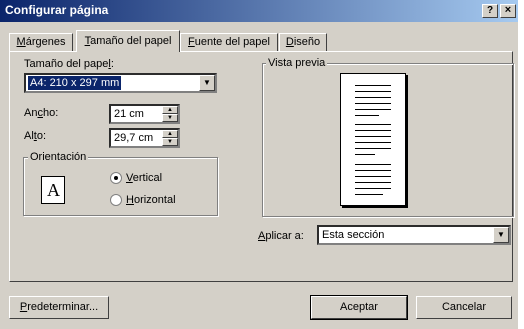 The image size is (524, 329). Describe the element at coordinates (53, 190) in the screenshot. I see `portrait-icon: A` at that location.